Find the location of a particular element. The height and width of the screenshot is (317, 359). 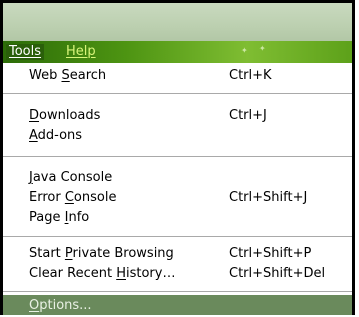

menu-item-label: Page Info is located at coordinates (59, 217).